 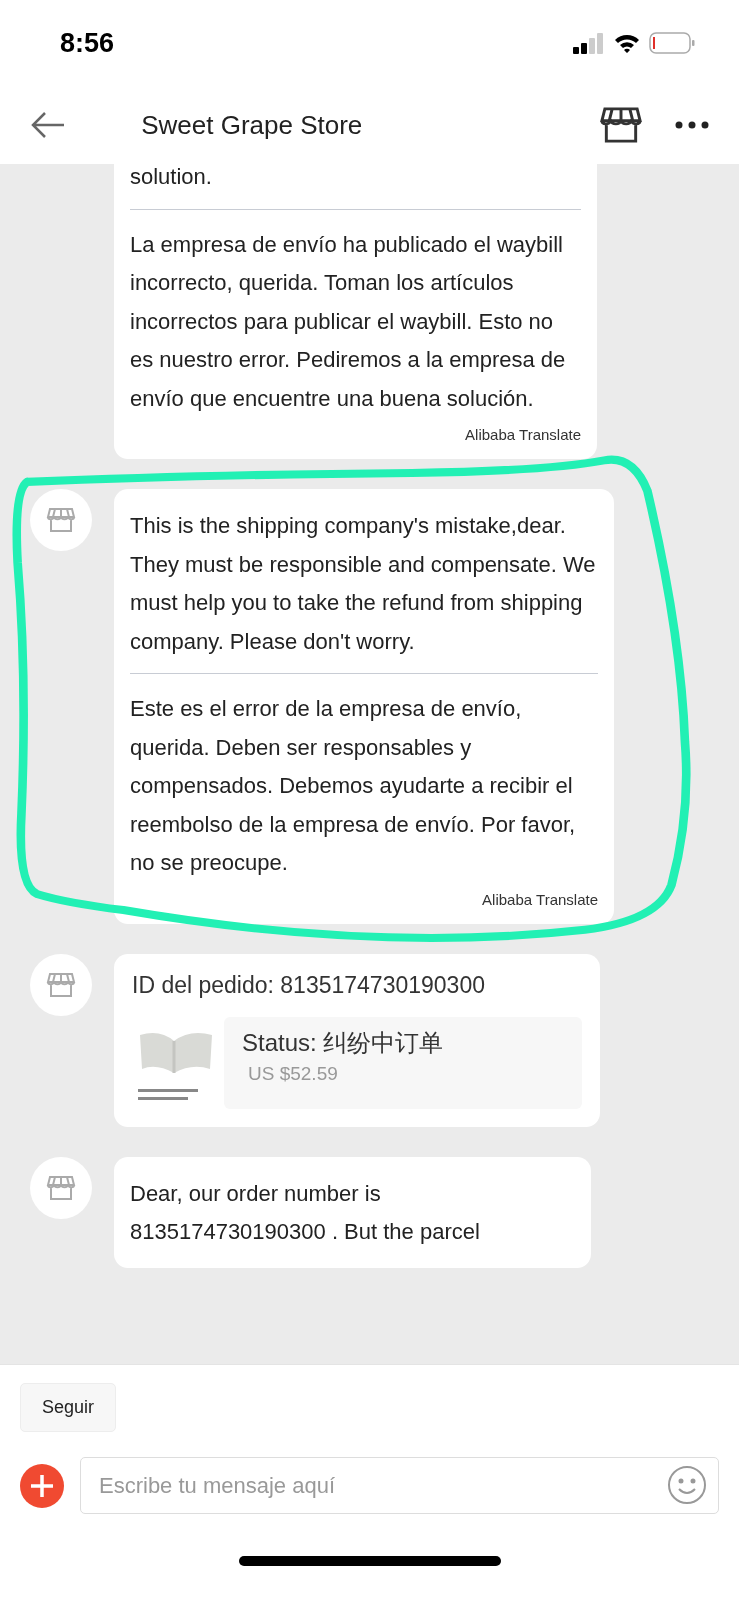 I want to click on order-id: ID del pedido: 8135174730190300, so click(x=309, y=985).